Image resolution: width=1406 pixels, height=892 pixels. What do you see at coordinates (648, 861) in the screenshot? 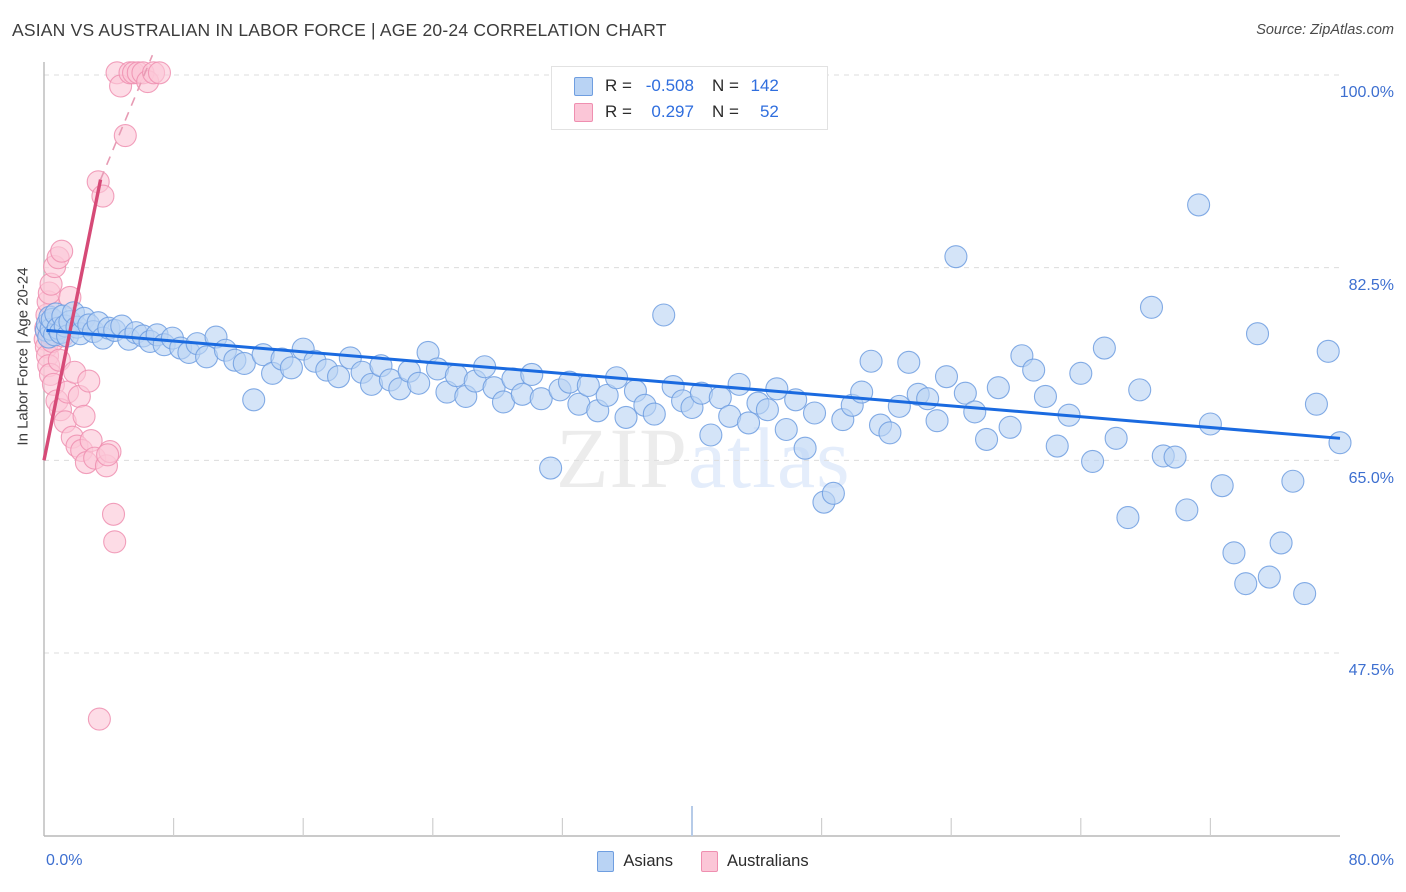
I see `series-label-asians: Asians` at bounding box center [648, 861].